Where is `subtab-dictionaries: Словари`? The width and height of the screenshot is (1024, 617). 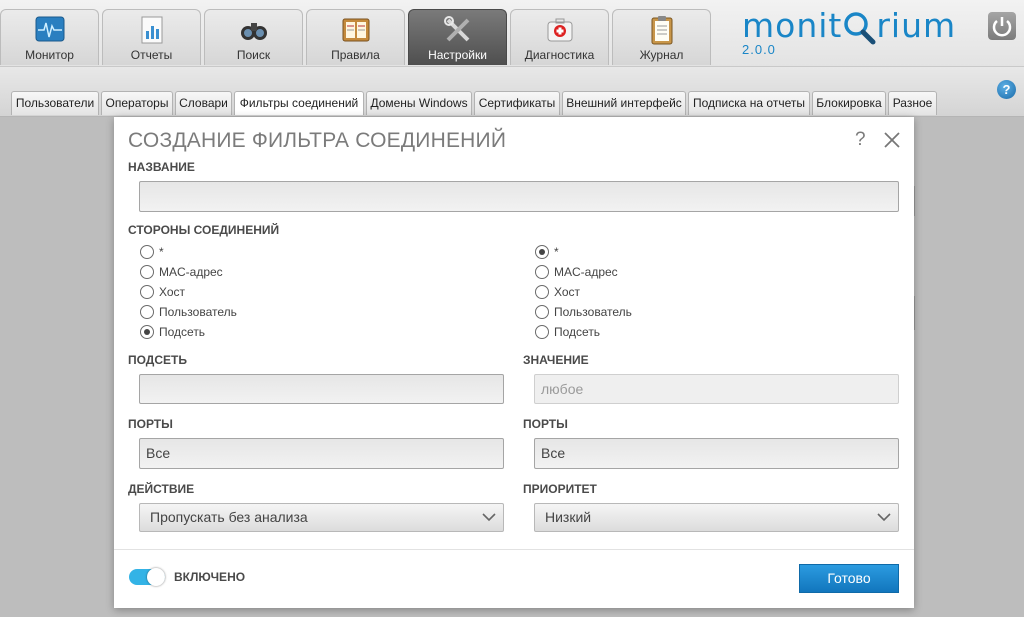
subtab-dictionaries: Словари is located at coordinates (203, 103).